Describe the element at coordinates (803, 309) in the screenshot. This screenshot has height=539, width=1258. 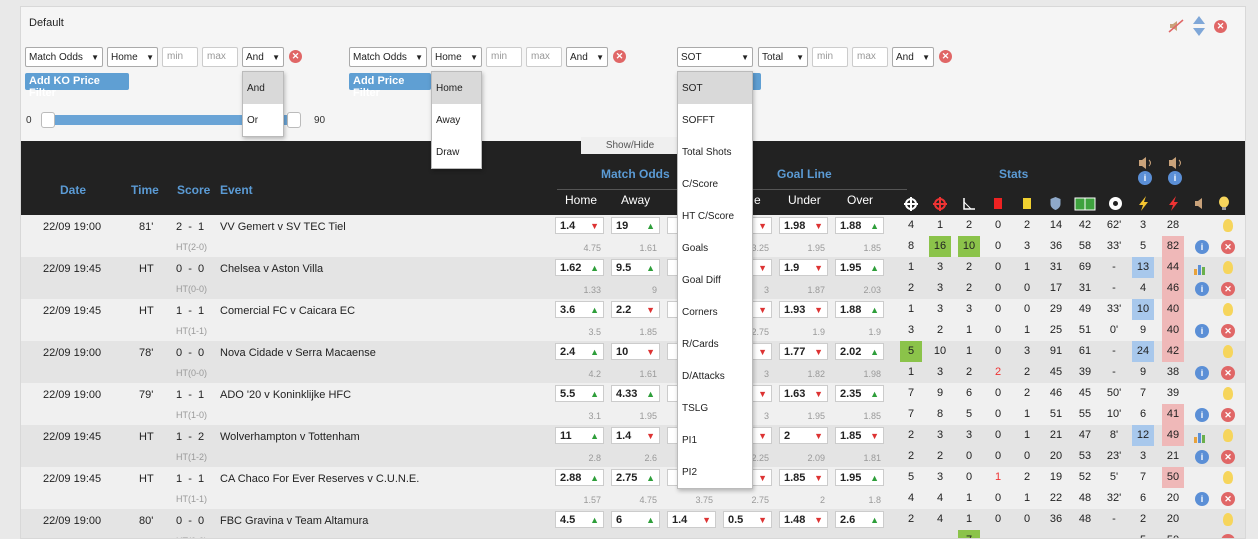
I see `odds-box: 1.93 ▼` at that location.